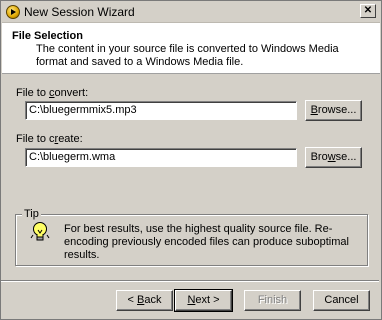 The image size is (382, 320). Describe the element at coordinates (47, 36) in the screenshot. I see `page-title: File Selection` at that location.